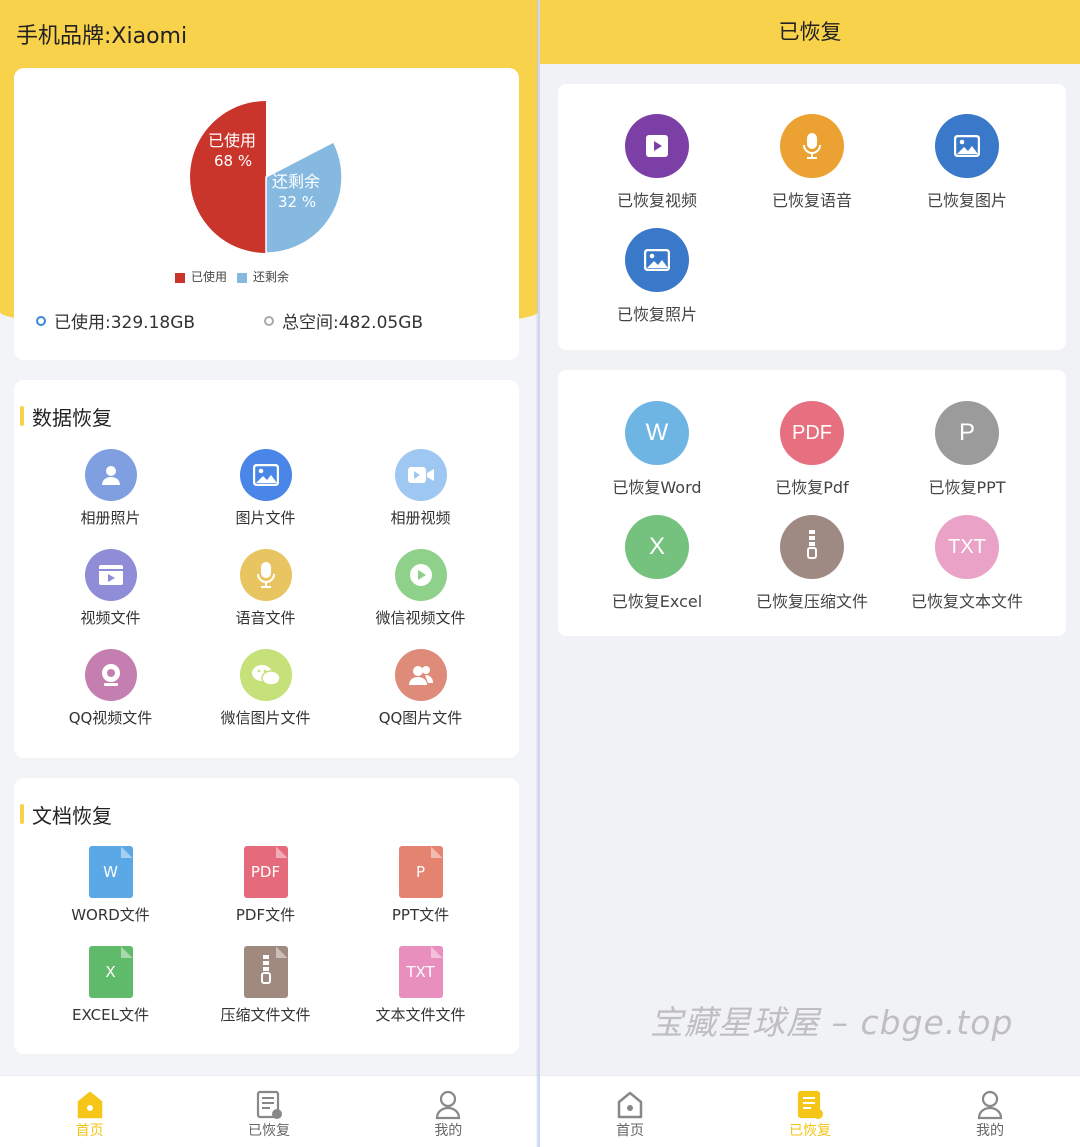 Image resolution: width=1080 pixels, height=1147 pixels. I want to click on recovered-doc-item: TXT 已恢复文本文件, so click(967, 563).